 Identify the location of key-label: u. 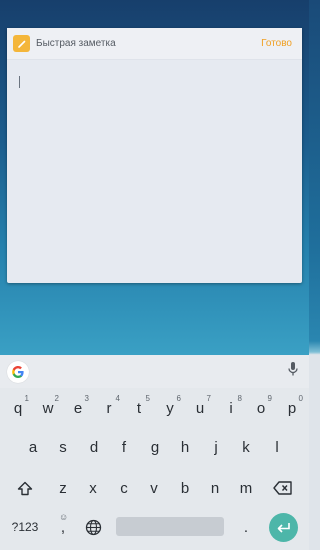
(200, 408).